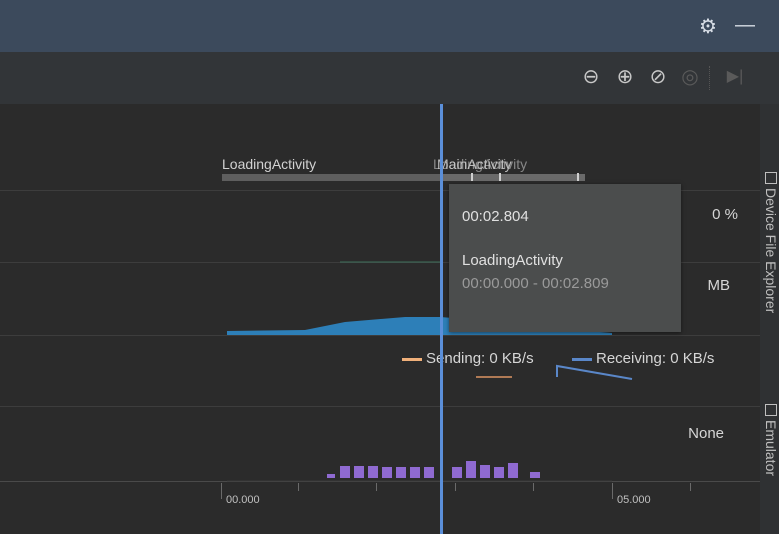  I want to click on receiving-swatch, so click(582, 359).